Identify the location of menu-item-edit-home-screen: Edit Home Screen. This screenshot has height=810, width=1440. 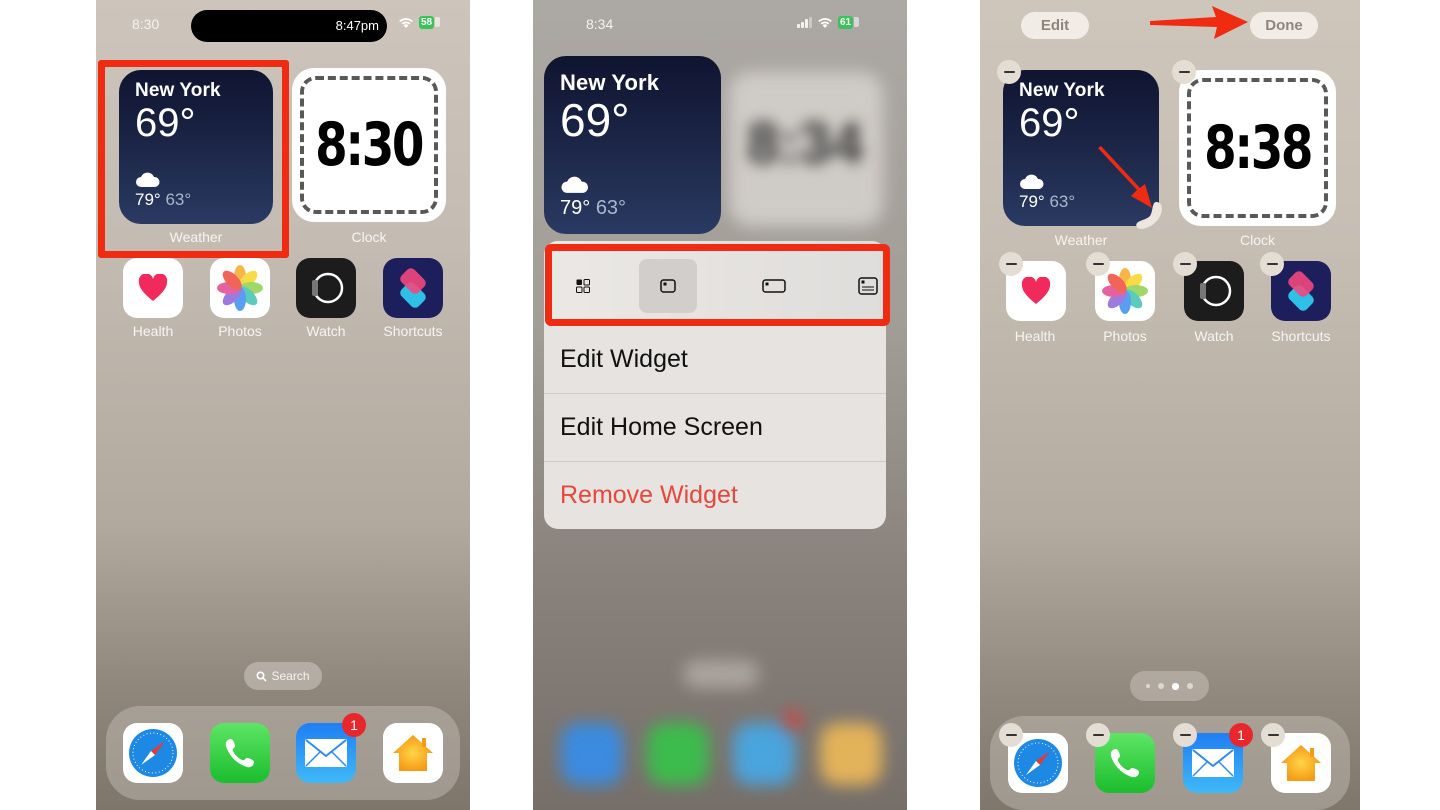
(715, 427).